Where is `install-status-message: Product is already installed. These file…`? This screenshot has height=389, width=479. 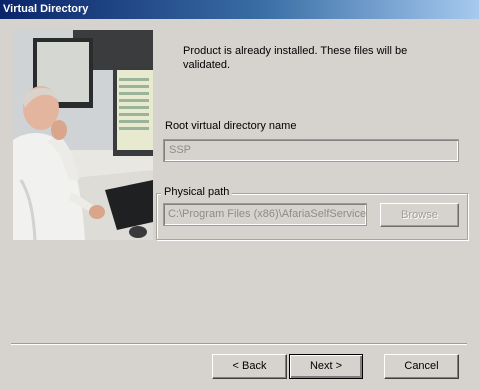 install-status-message: Product is already installed. These file… is located at coordinates (295, 58).